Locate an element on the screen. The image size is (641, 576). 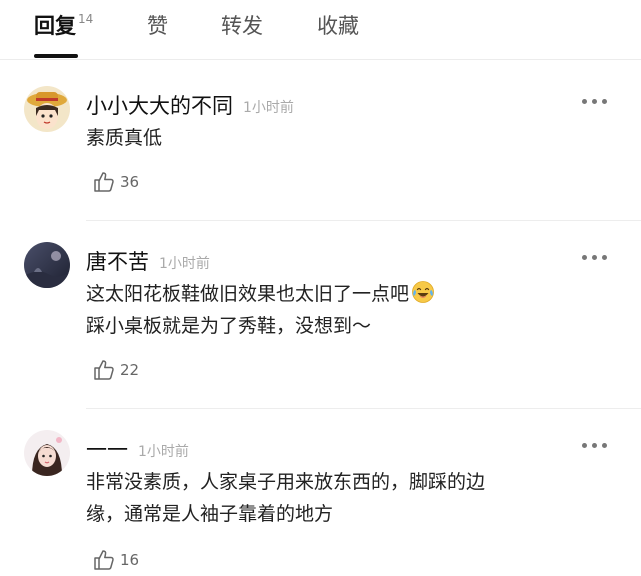
like-count: 16 is located at coordinates (130, 560).